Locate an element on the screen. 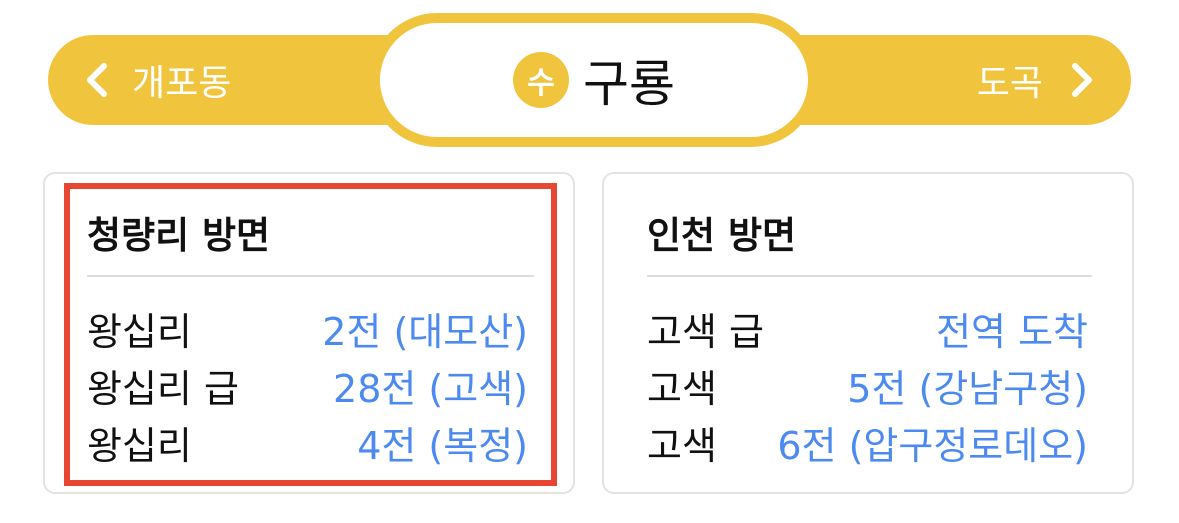  current-station-name: 구룡 is located at coordinates (629, 84).